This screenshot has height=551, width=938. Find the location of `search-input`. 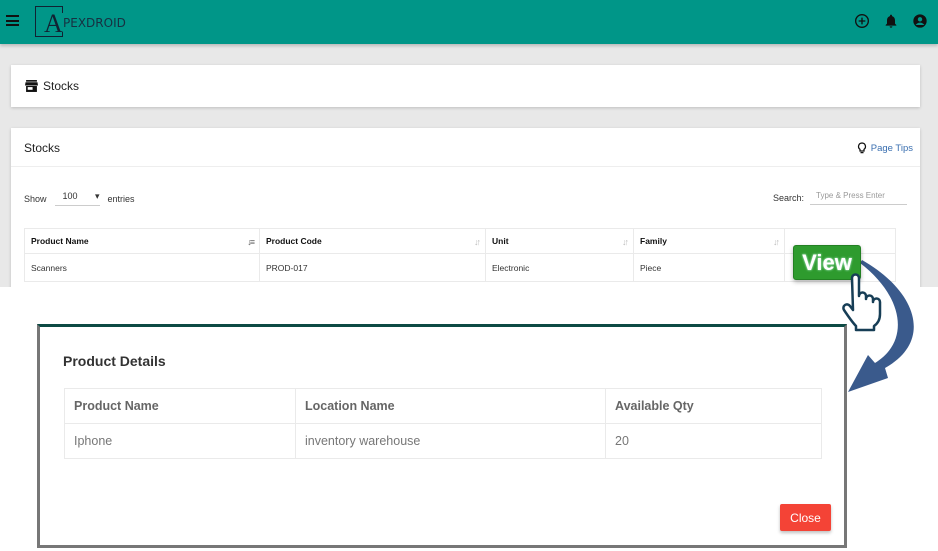

search-input is located at coordinates (858, 198).